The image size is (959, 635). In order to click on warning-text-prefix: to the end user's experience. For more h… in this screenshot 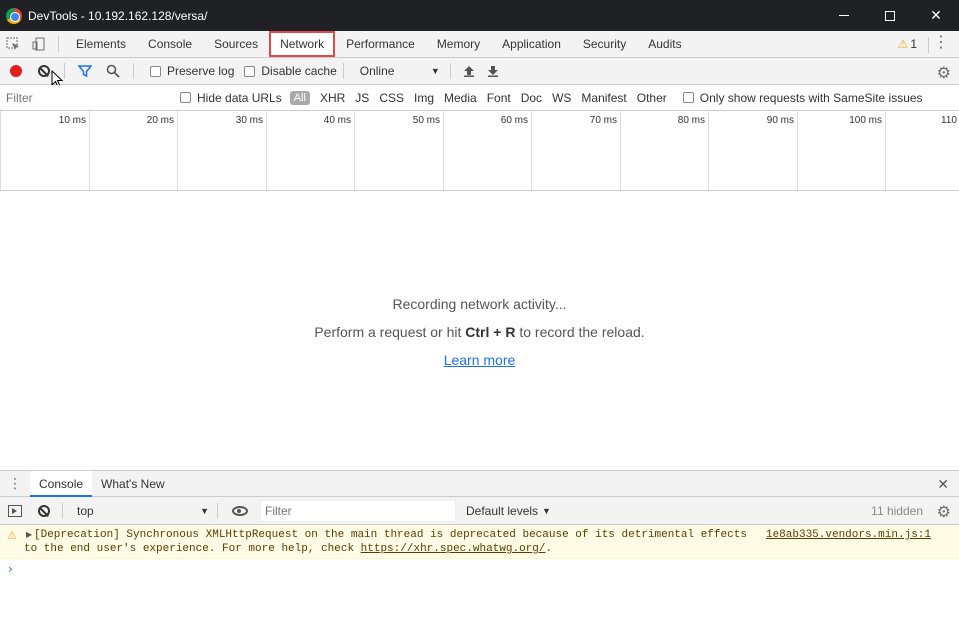, I will do `click(192, 549)`.